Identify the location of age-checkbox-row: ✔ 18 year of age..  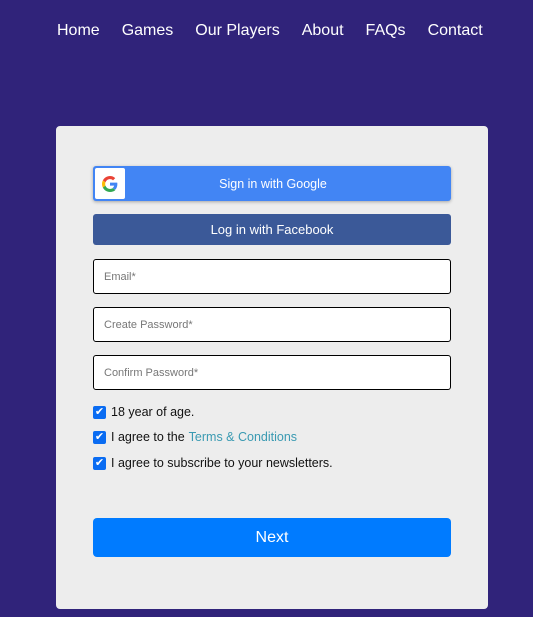
(143, 412).